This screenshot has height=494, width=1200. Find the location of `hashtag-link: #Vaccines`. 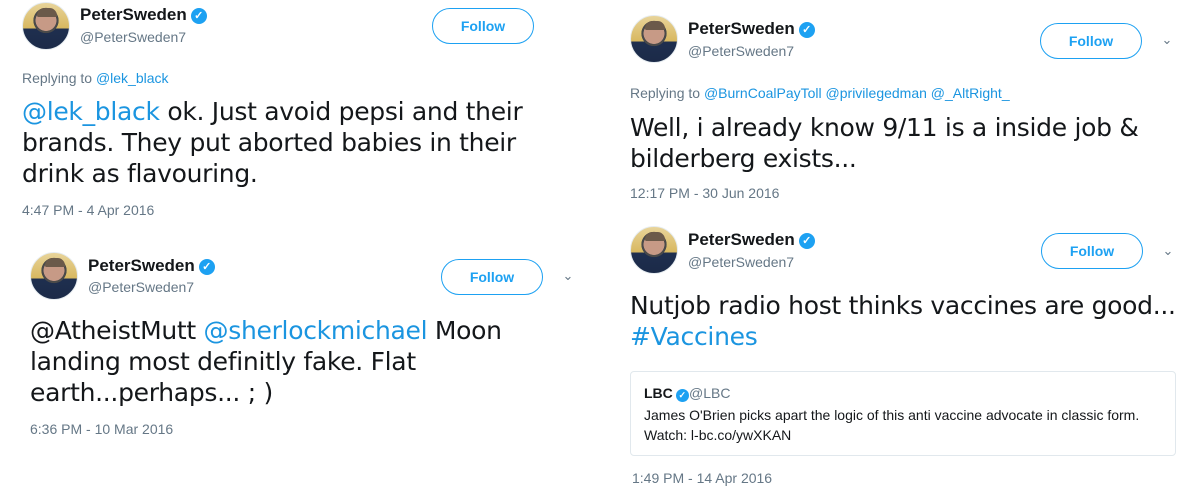

hashtag-link: #Vaccines is located at coordinates (694, 336).